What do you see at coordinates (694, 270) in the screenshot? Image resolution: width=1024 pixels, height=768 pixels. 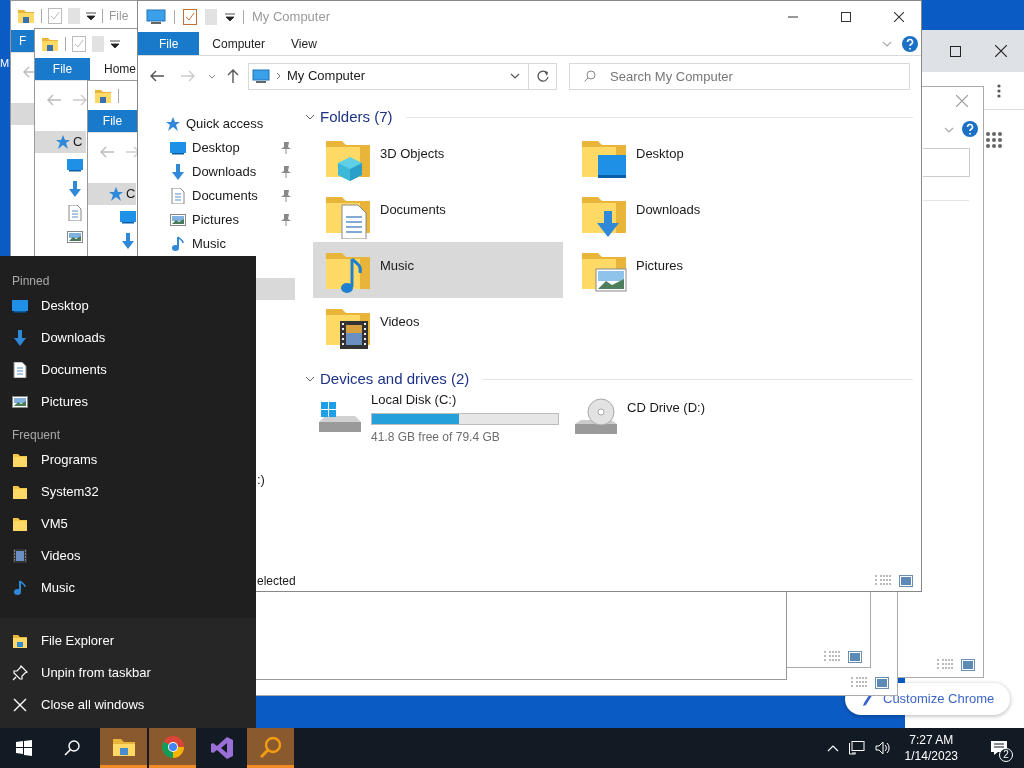 I see `folder-item: Pictures` at bounding box center [694, 270].